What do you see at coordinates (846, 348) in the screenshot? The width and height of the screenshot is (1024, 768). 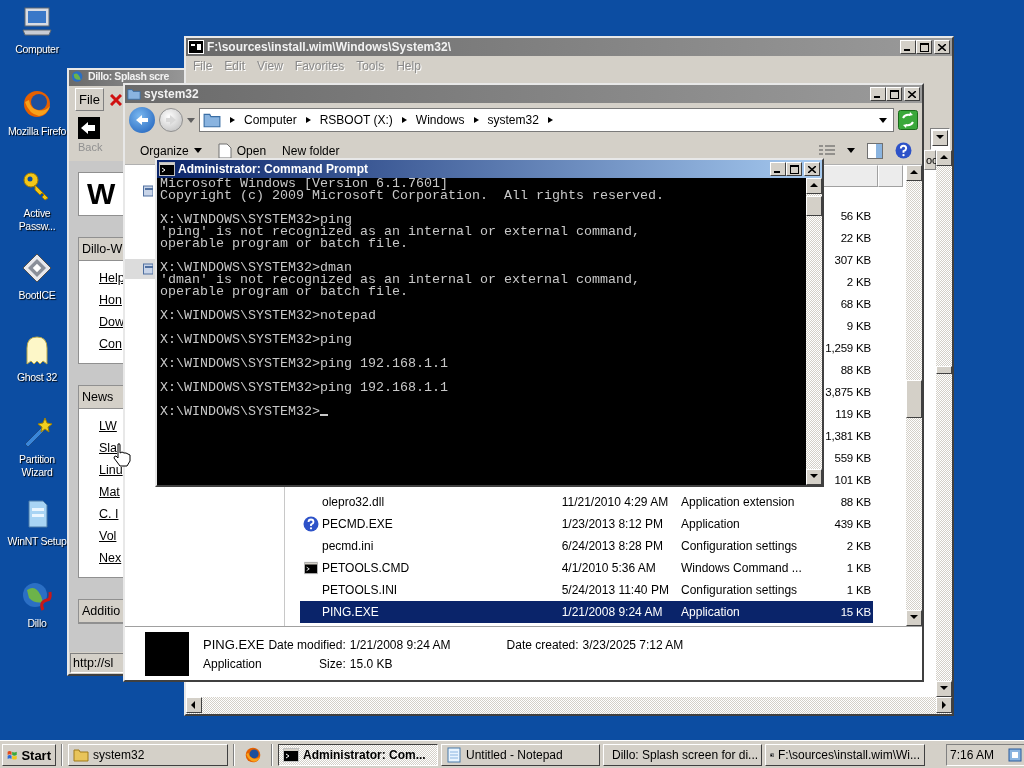 I see `file-row: 1,259 KB` at bounding box center [846, 348].